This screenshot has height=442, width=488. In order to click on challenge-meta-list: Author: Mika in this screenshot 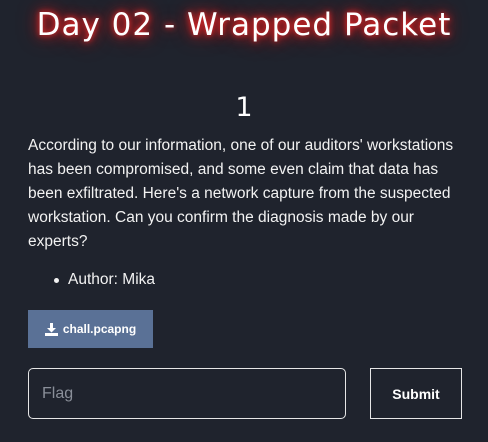, I will do `click(91, 280)`.